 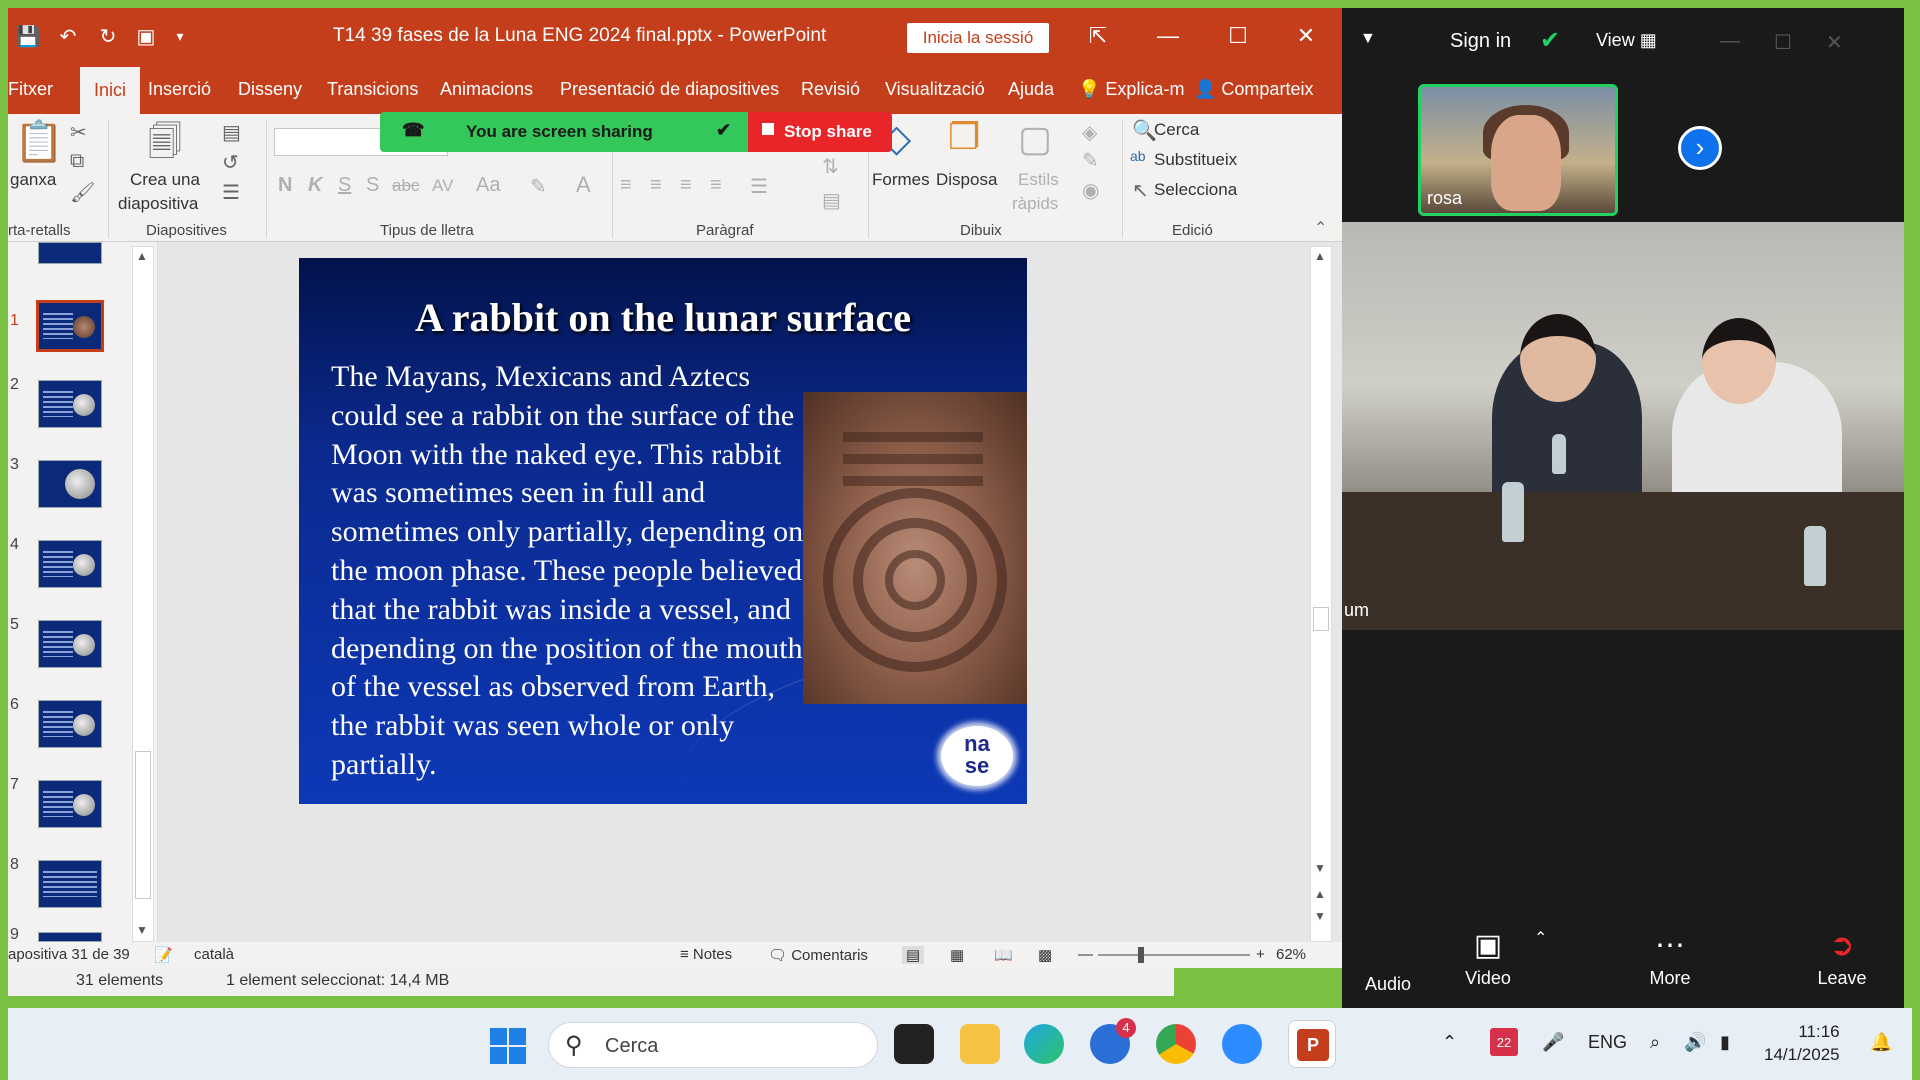 What do you see at coordinates (1044, 1044) in the screenshot?
I see `edge-icon` at bounding box center [1044, 1044].